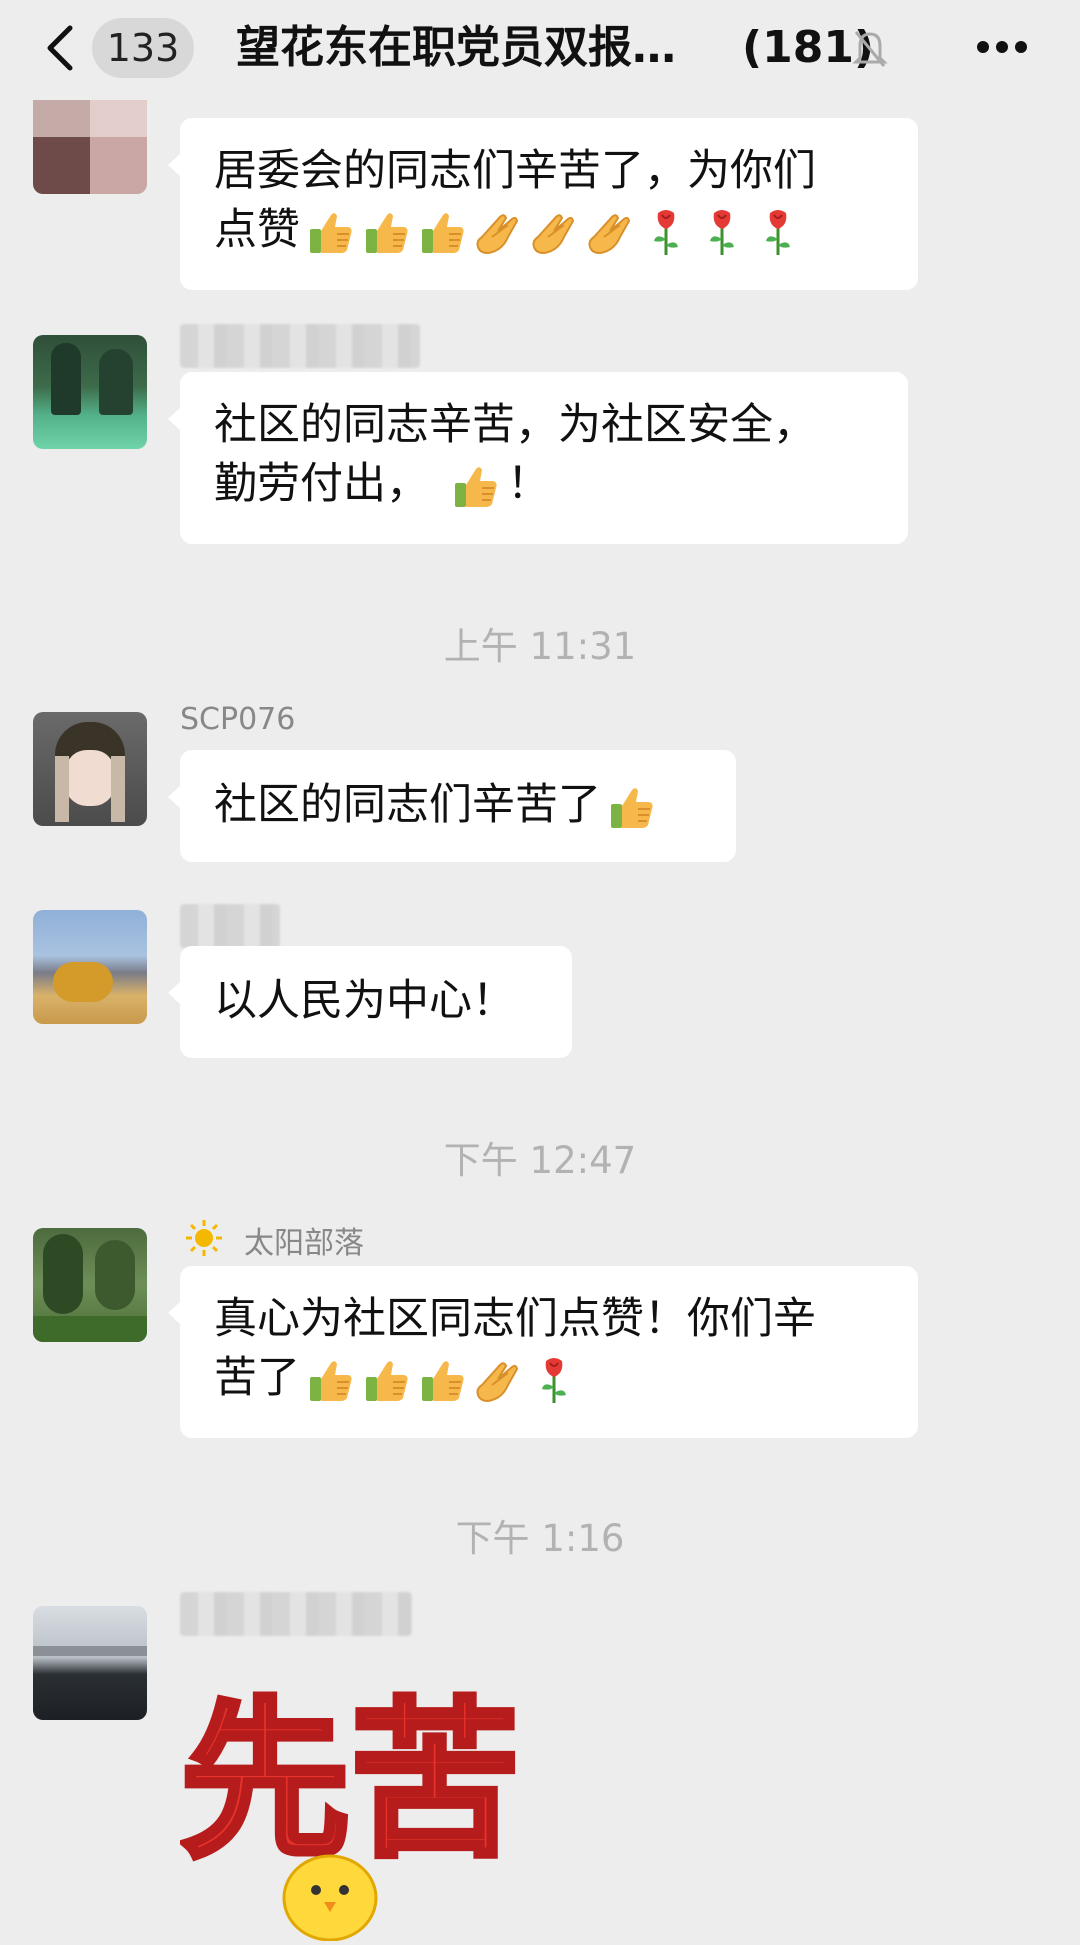  What do you see at coordinates (364, 1001) in the screenshot?
I see `message-text: 以人民为中心！` at bounding box center [364, 1001].